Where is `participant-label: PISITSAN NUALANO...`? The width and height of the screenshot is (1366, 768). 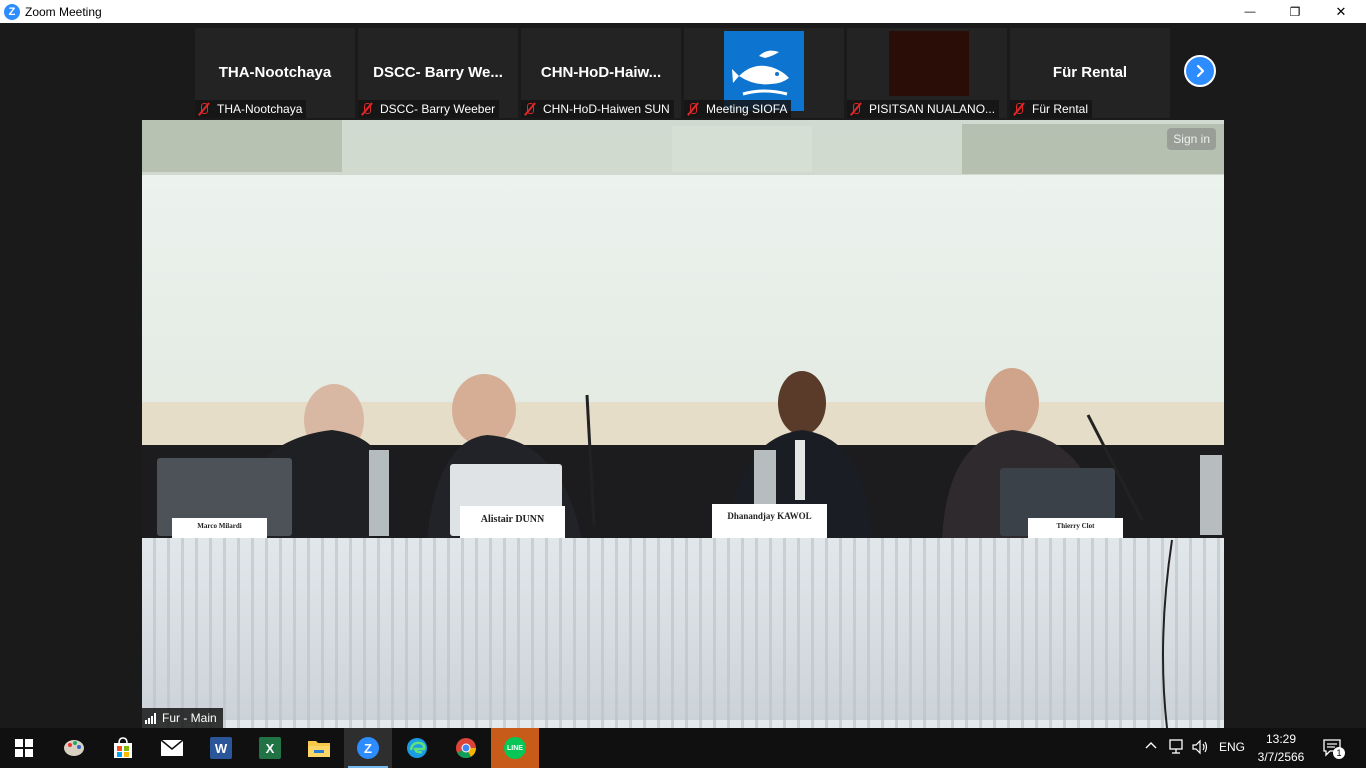
participant-label: PISITSAN NUALANO... is located at coordinates (923, 109).